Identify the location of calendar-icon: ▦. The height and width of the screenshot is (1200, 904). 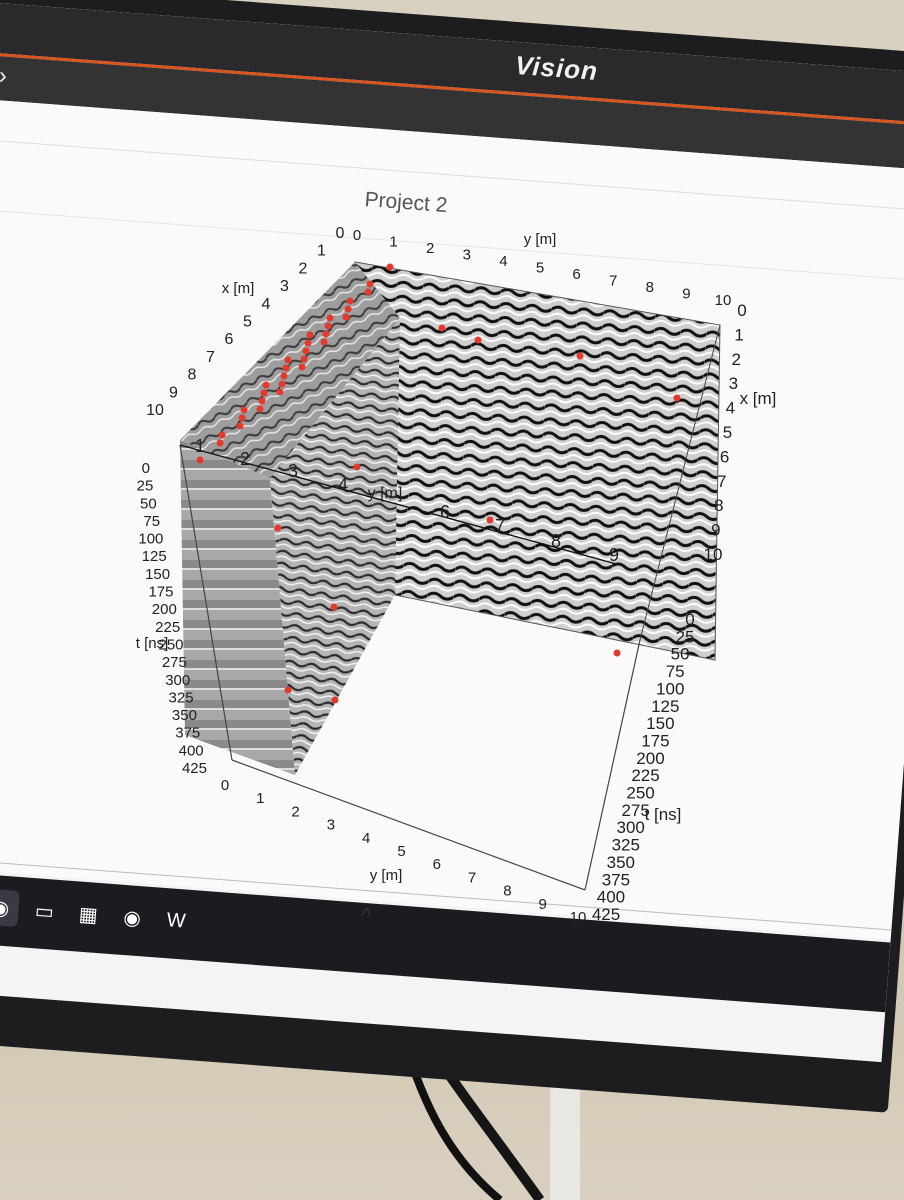
(88, 914).